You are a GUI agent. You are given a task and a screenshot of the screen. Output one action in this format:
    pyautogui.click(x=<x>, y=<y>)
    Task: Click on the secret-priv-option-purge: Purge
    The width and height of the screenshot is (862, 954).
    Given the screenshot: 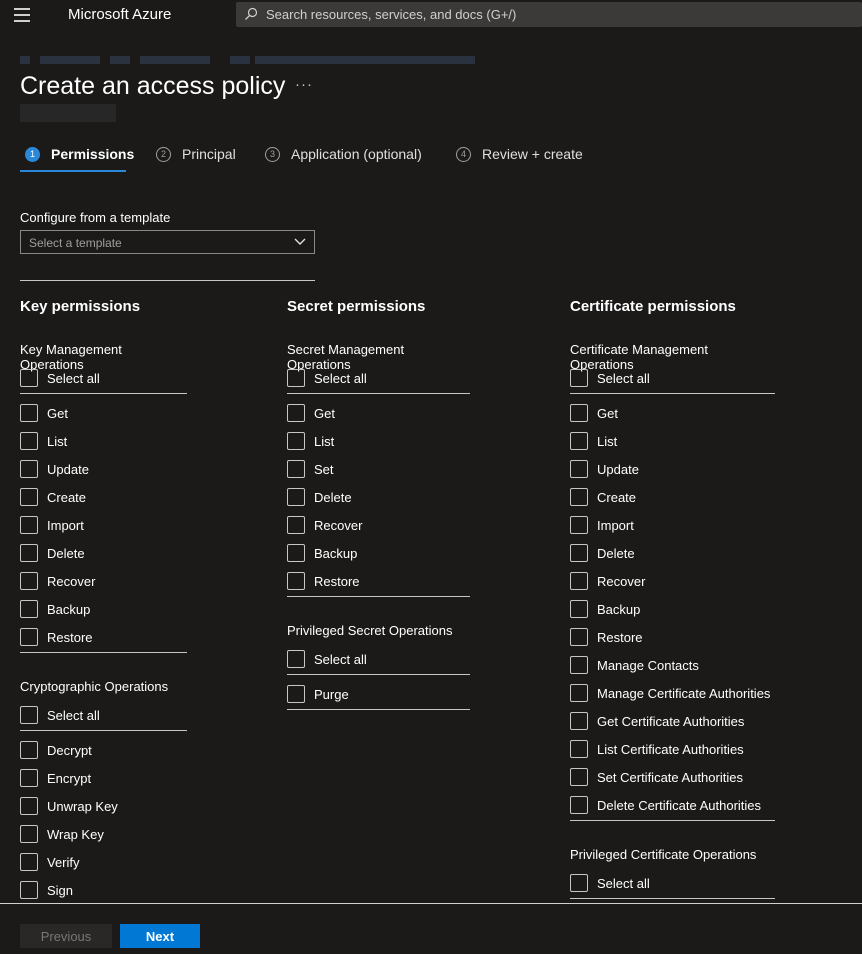 What is the action you would take?
    pyautogui.click(x=378, y=694)
    